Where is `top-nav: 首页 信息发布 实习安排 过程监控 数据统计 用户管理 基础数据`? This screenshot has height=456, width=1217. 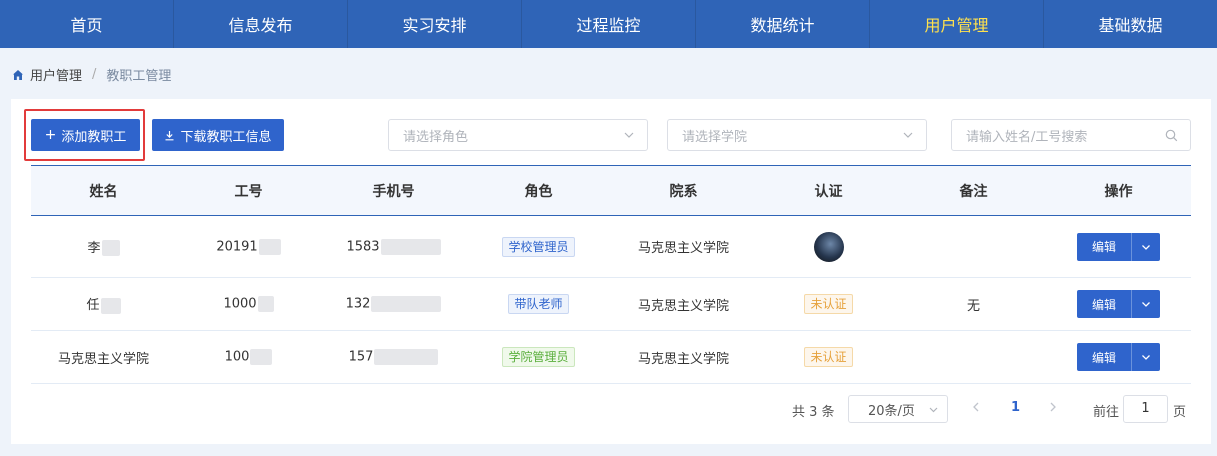
top-nav: 首页 信息发布 实习安排 过程监控 数据统计 用户管理 基础数据 is located at coordinates (608, 24).